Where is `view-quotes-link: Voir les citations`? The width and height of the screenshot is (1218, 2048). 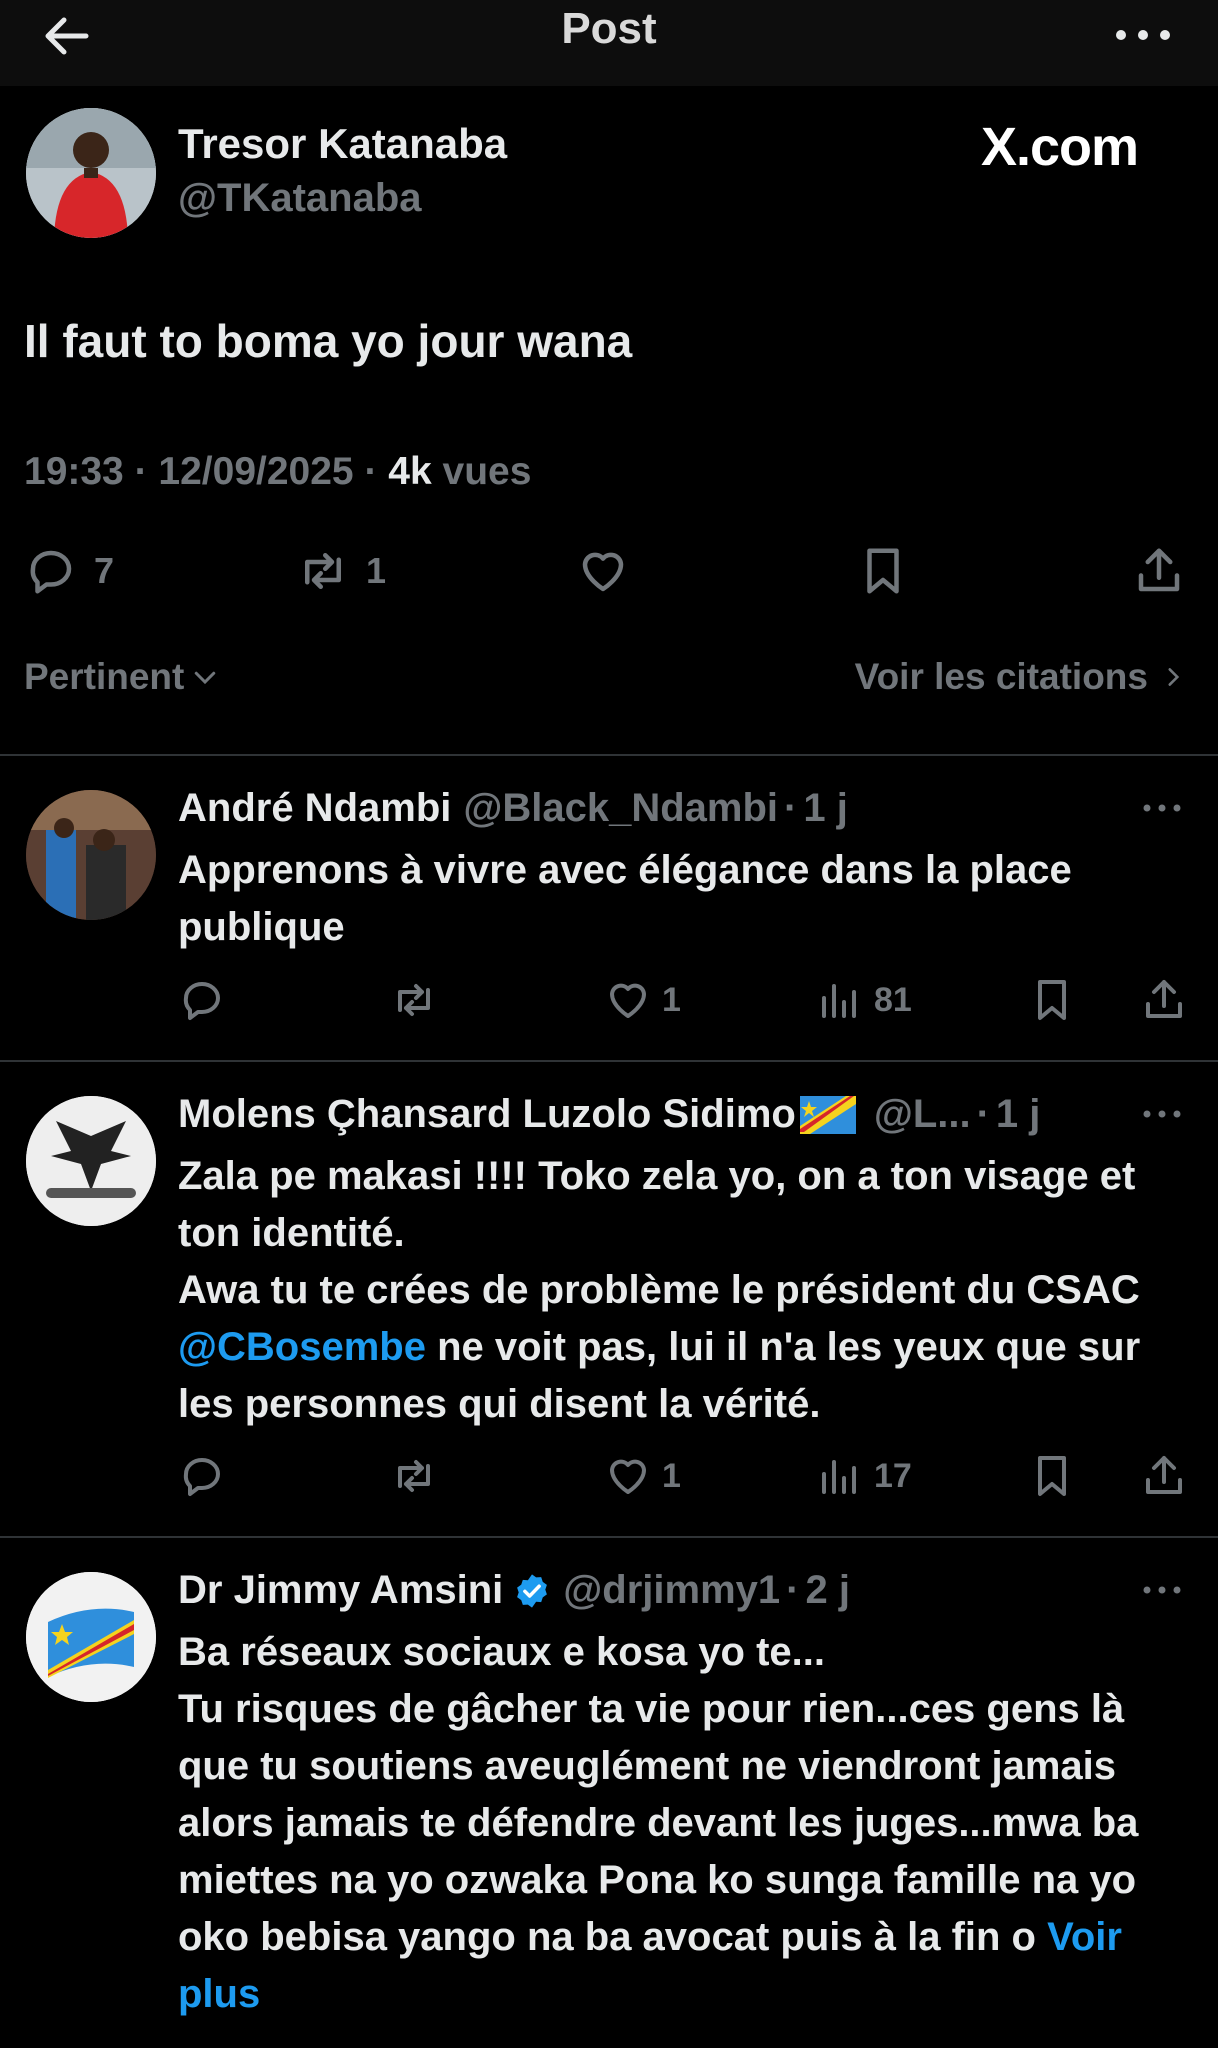
view-quotes-link: Voir les citations is located at coordinates (1020, 677).